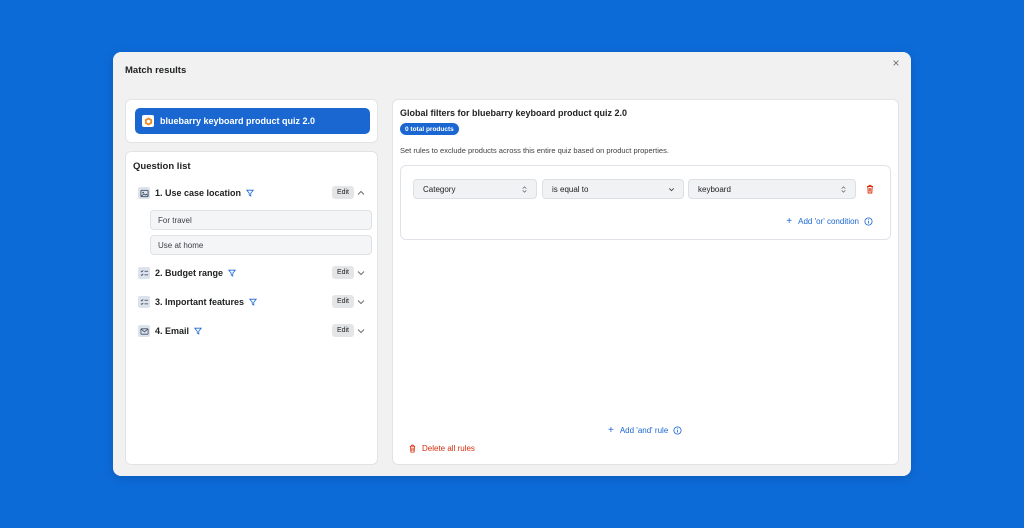 This screenshot has width=1024, height=528. I want to click on quiz-card: bluebarry keyboard product quiz 2.0, so click(251, 121).